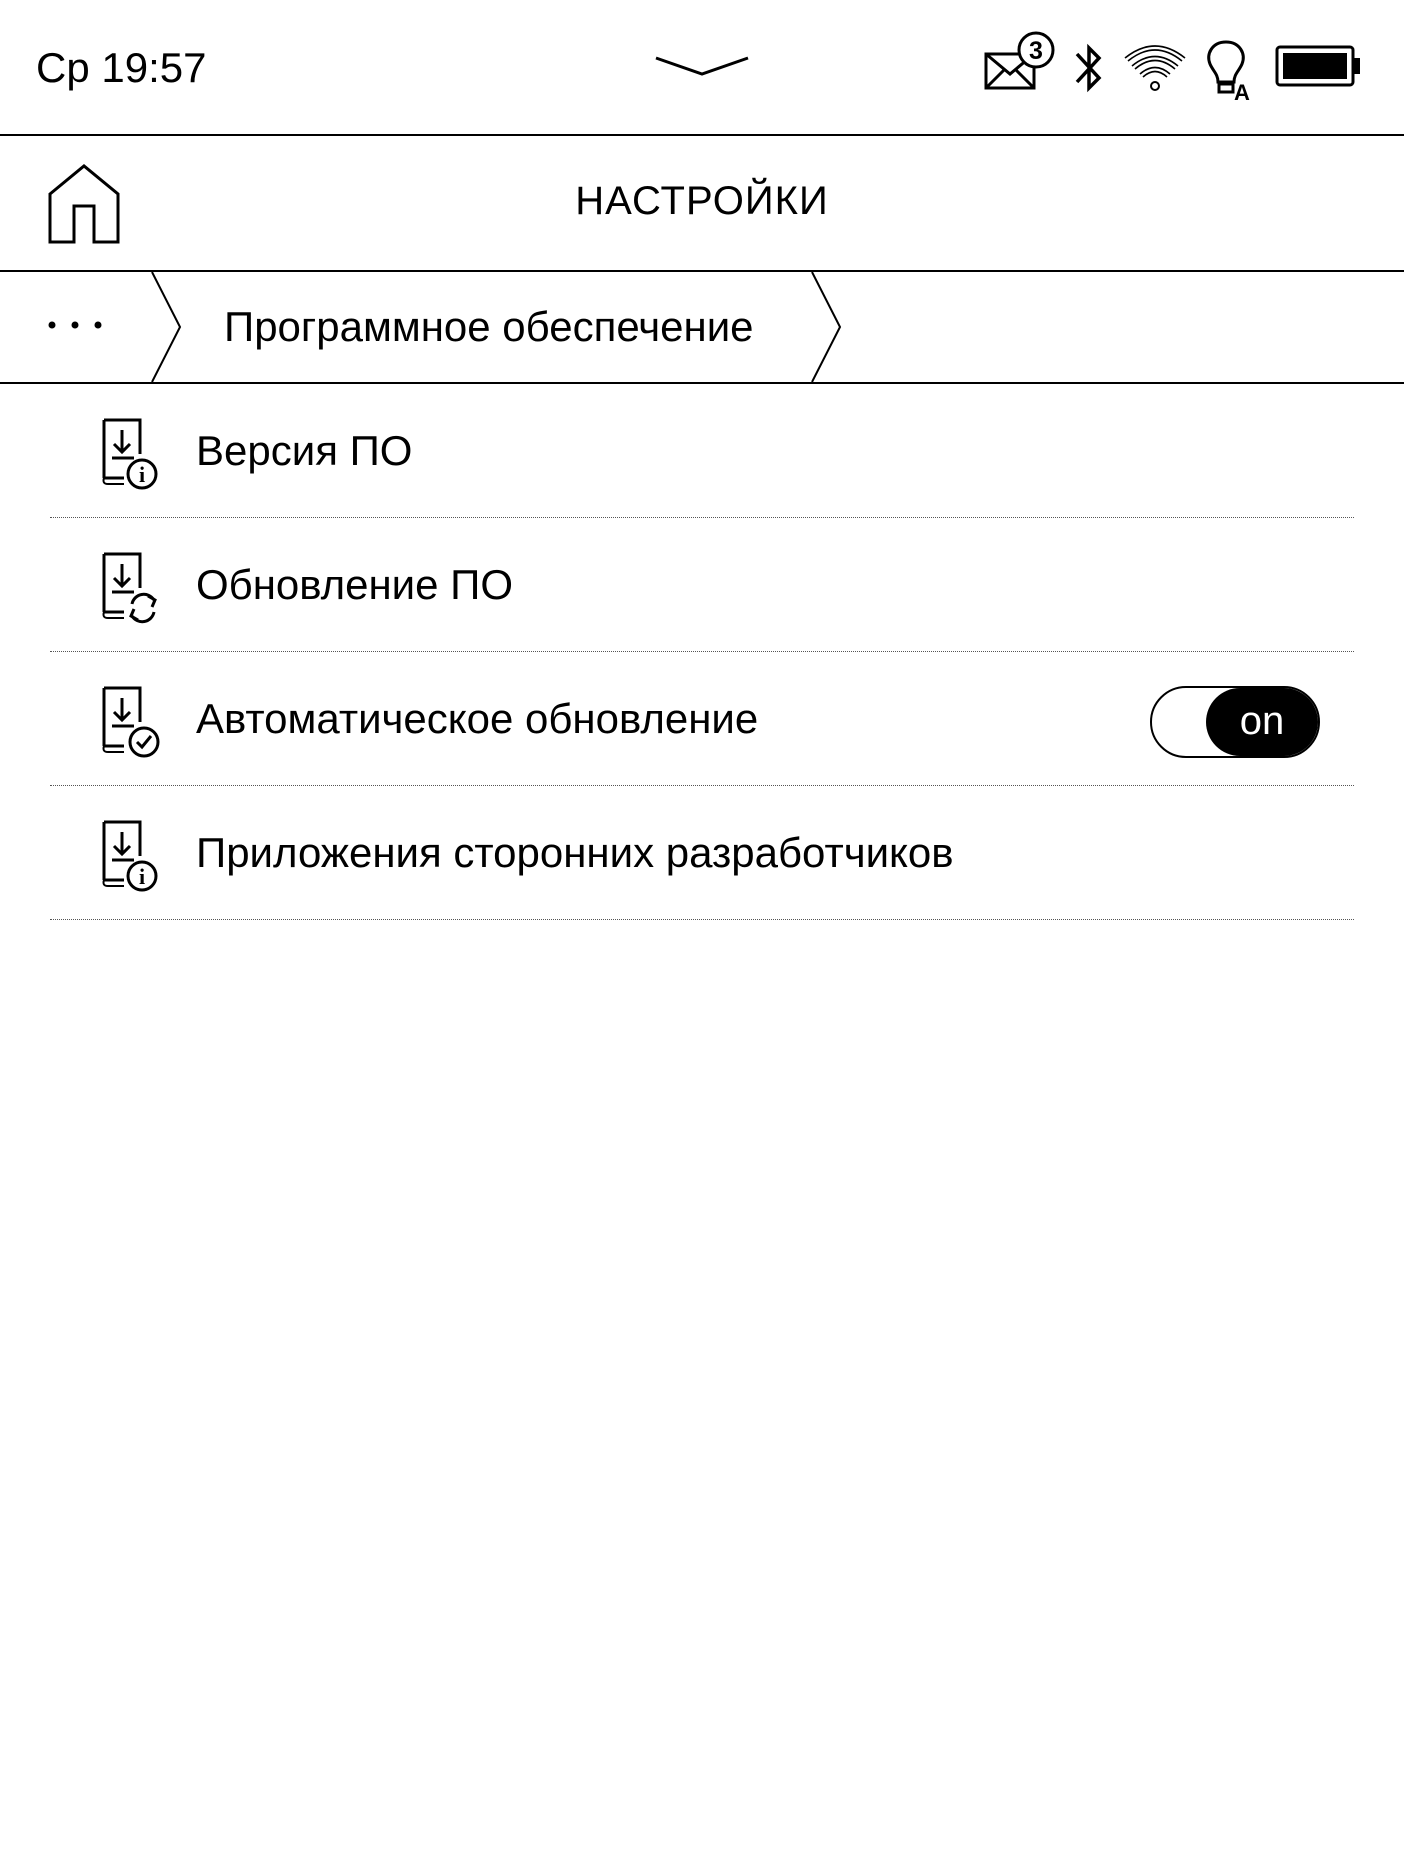 The width and height of the screenshot is (1404, 1872). I want to click on list-item-third-party-apps: i Приложения сторонних разработчиков, so click(702, 853).